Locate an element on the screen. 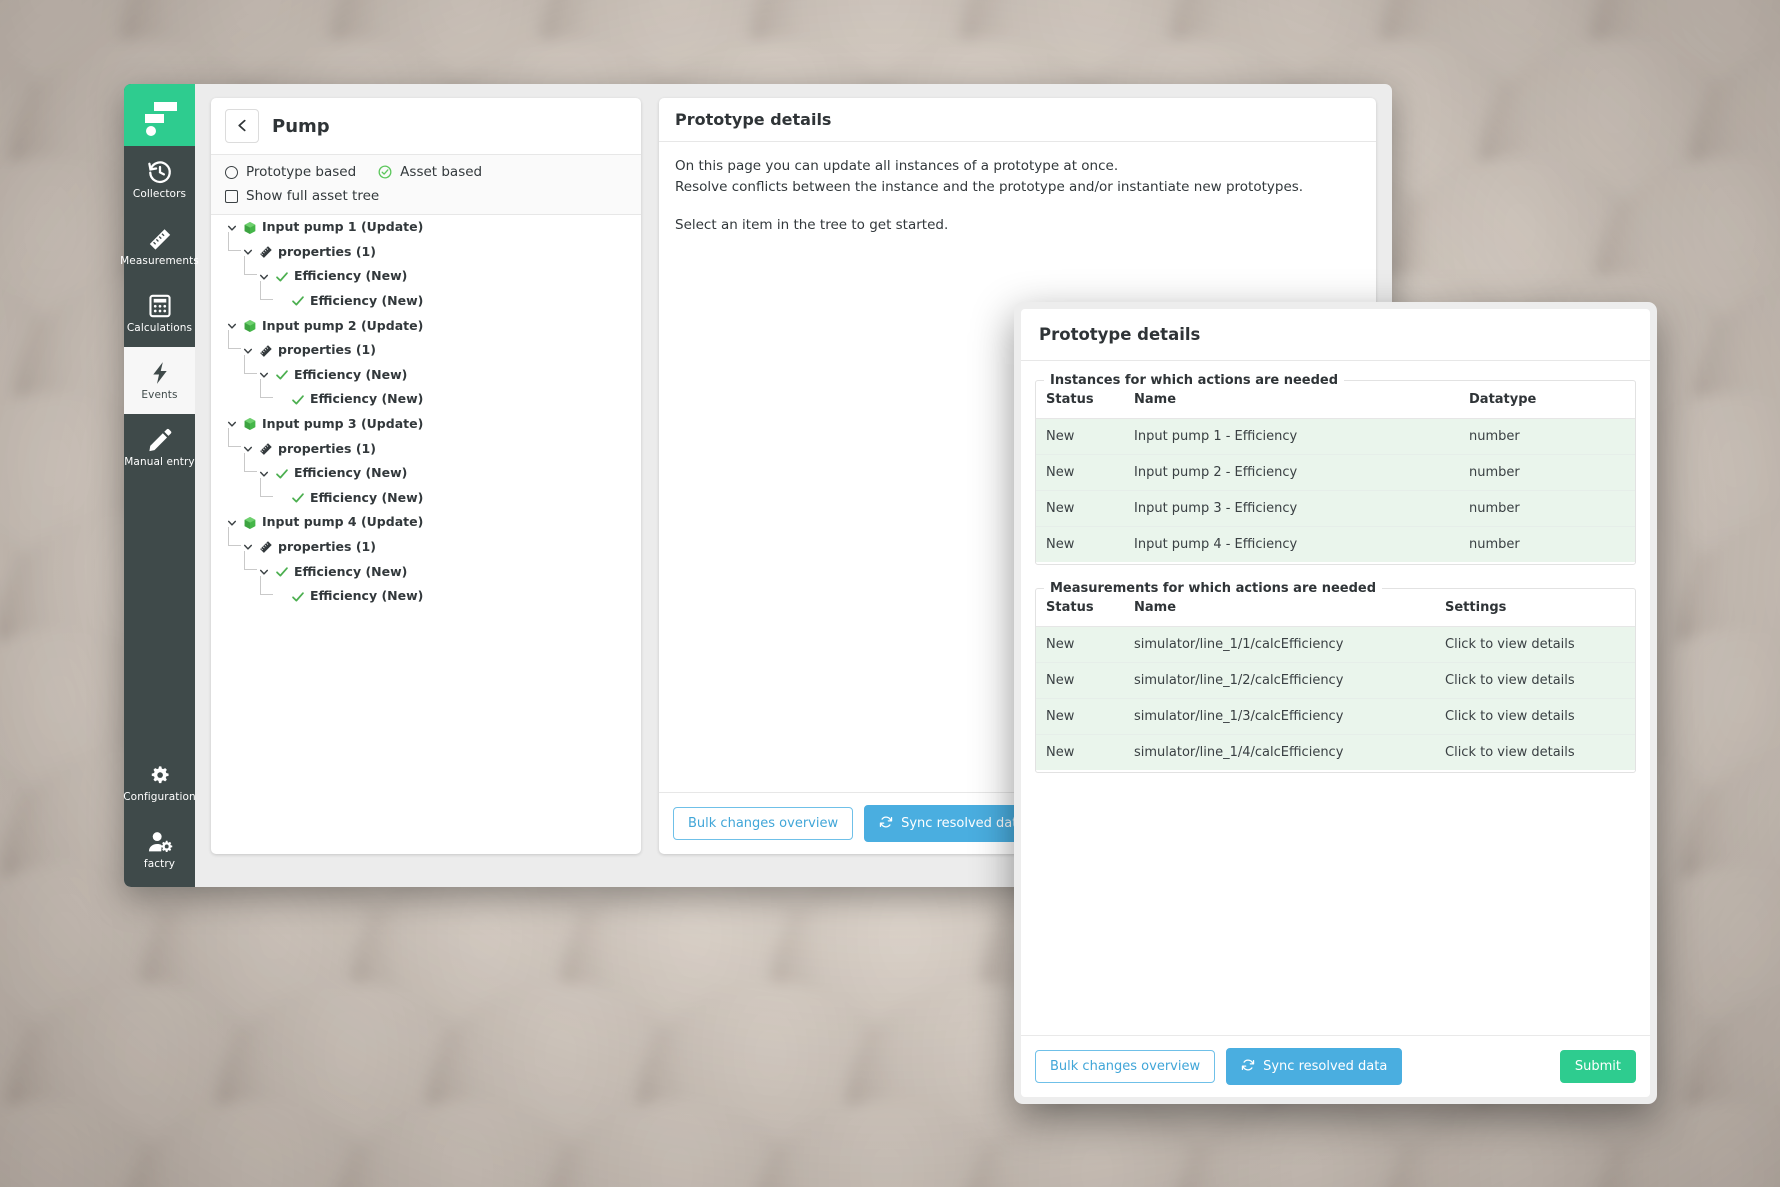 The height and width of the screenshot is (1187, 1780). sidebar-item-collectors: Collectors is located at coordinates (159, 179).